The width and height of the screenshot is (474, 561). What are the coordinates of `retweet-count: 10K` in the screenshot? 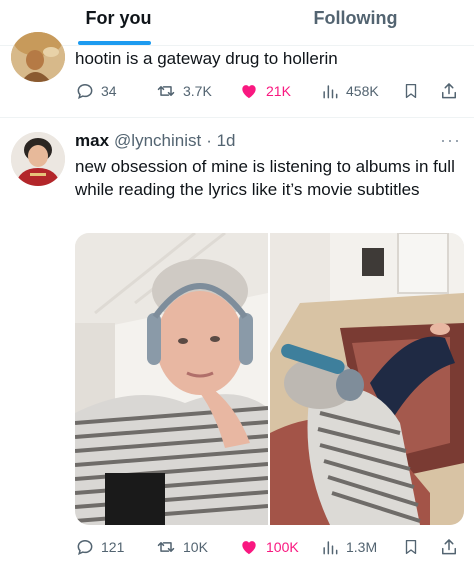 It's located at (195, 547).